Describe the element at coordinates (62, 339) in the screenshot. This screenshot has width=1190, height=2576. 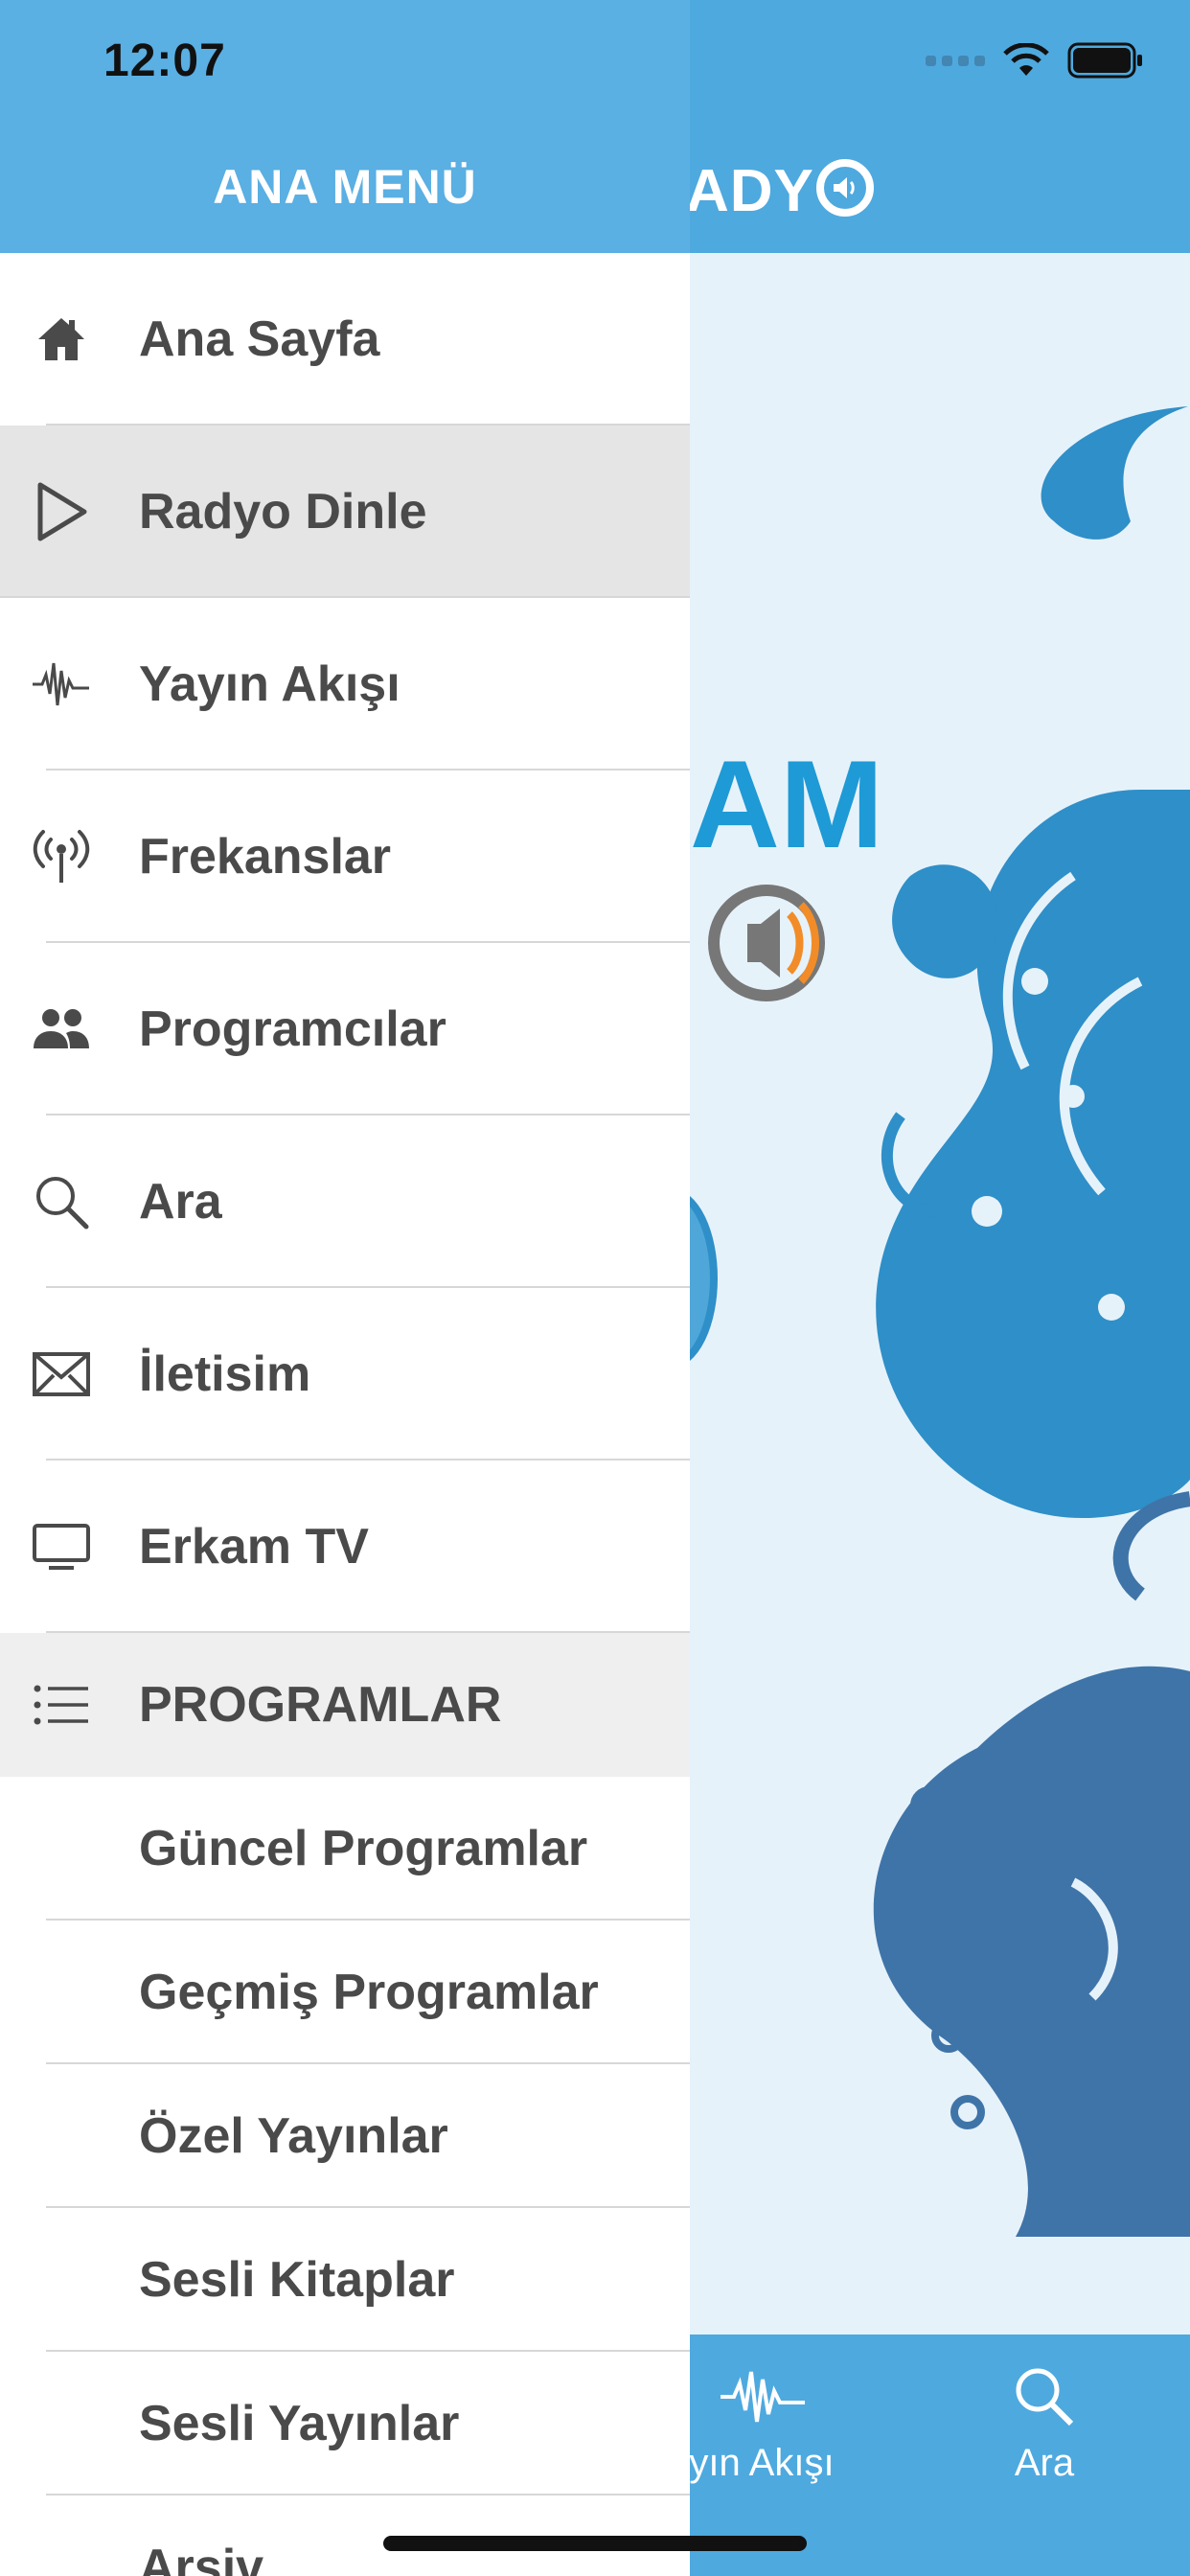
I see `home-icon` at that location.